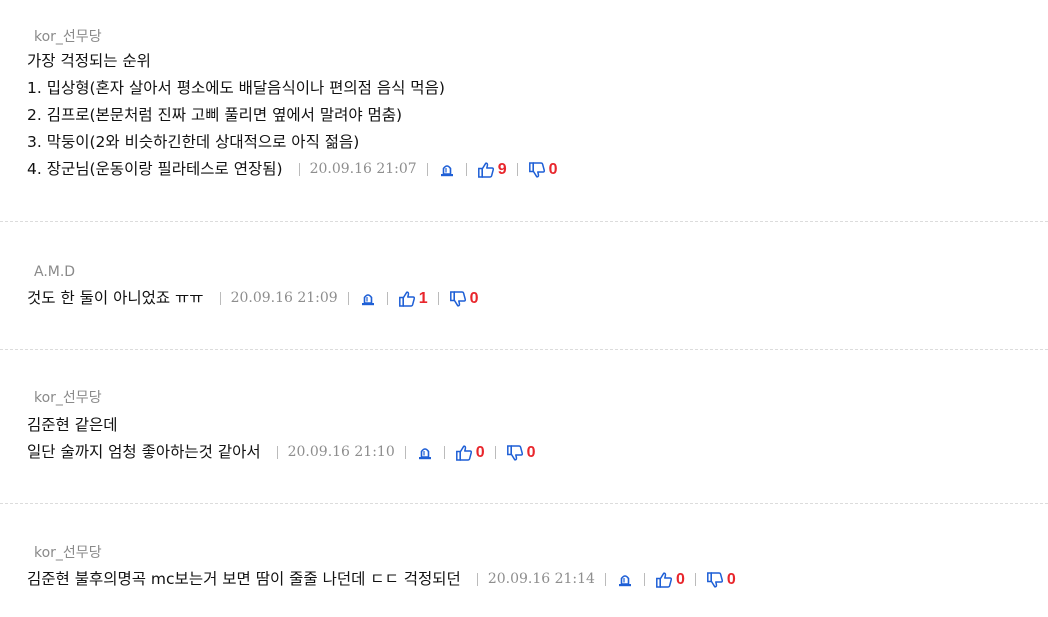  What do you see at coordinates (363, 169) in the screenshot?
I see `comment-date: 20.09.16 21:07` at bounding box center [363, 169].